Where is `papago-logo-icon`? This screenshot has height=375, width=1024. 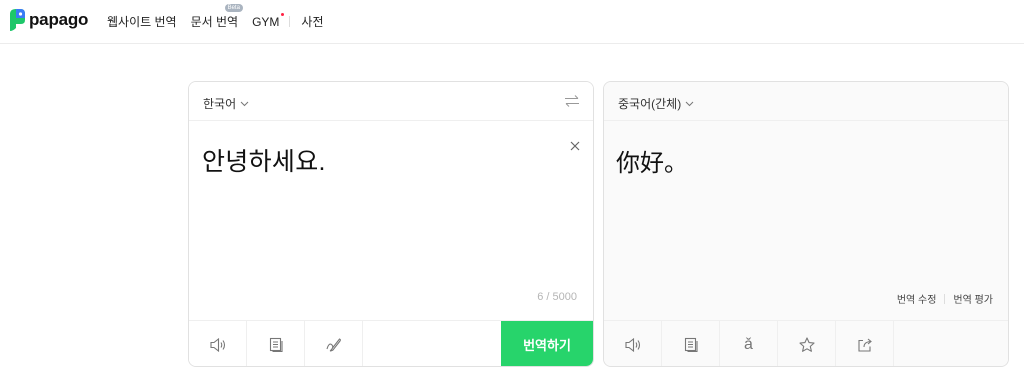 papago-logo-icon is located at coordinates (17, 20).